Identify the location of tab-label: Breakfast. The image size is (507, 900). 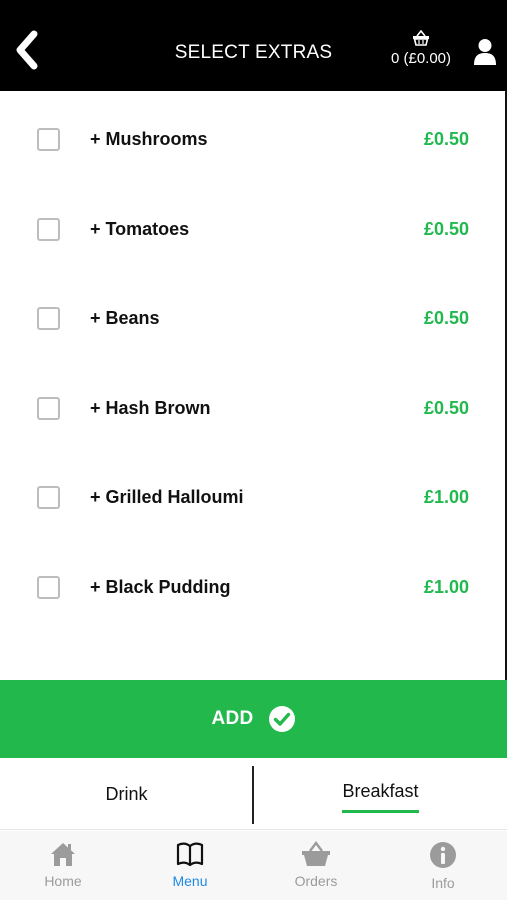
(380, 791).